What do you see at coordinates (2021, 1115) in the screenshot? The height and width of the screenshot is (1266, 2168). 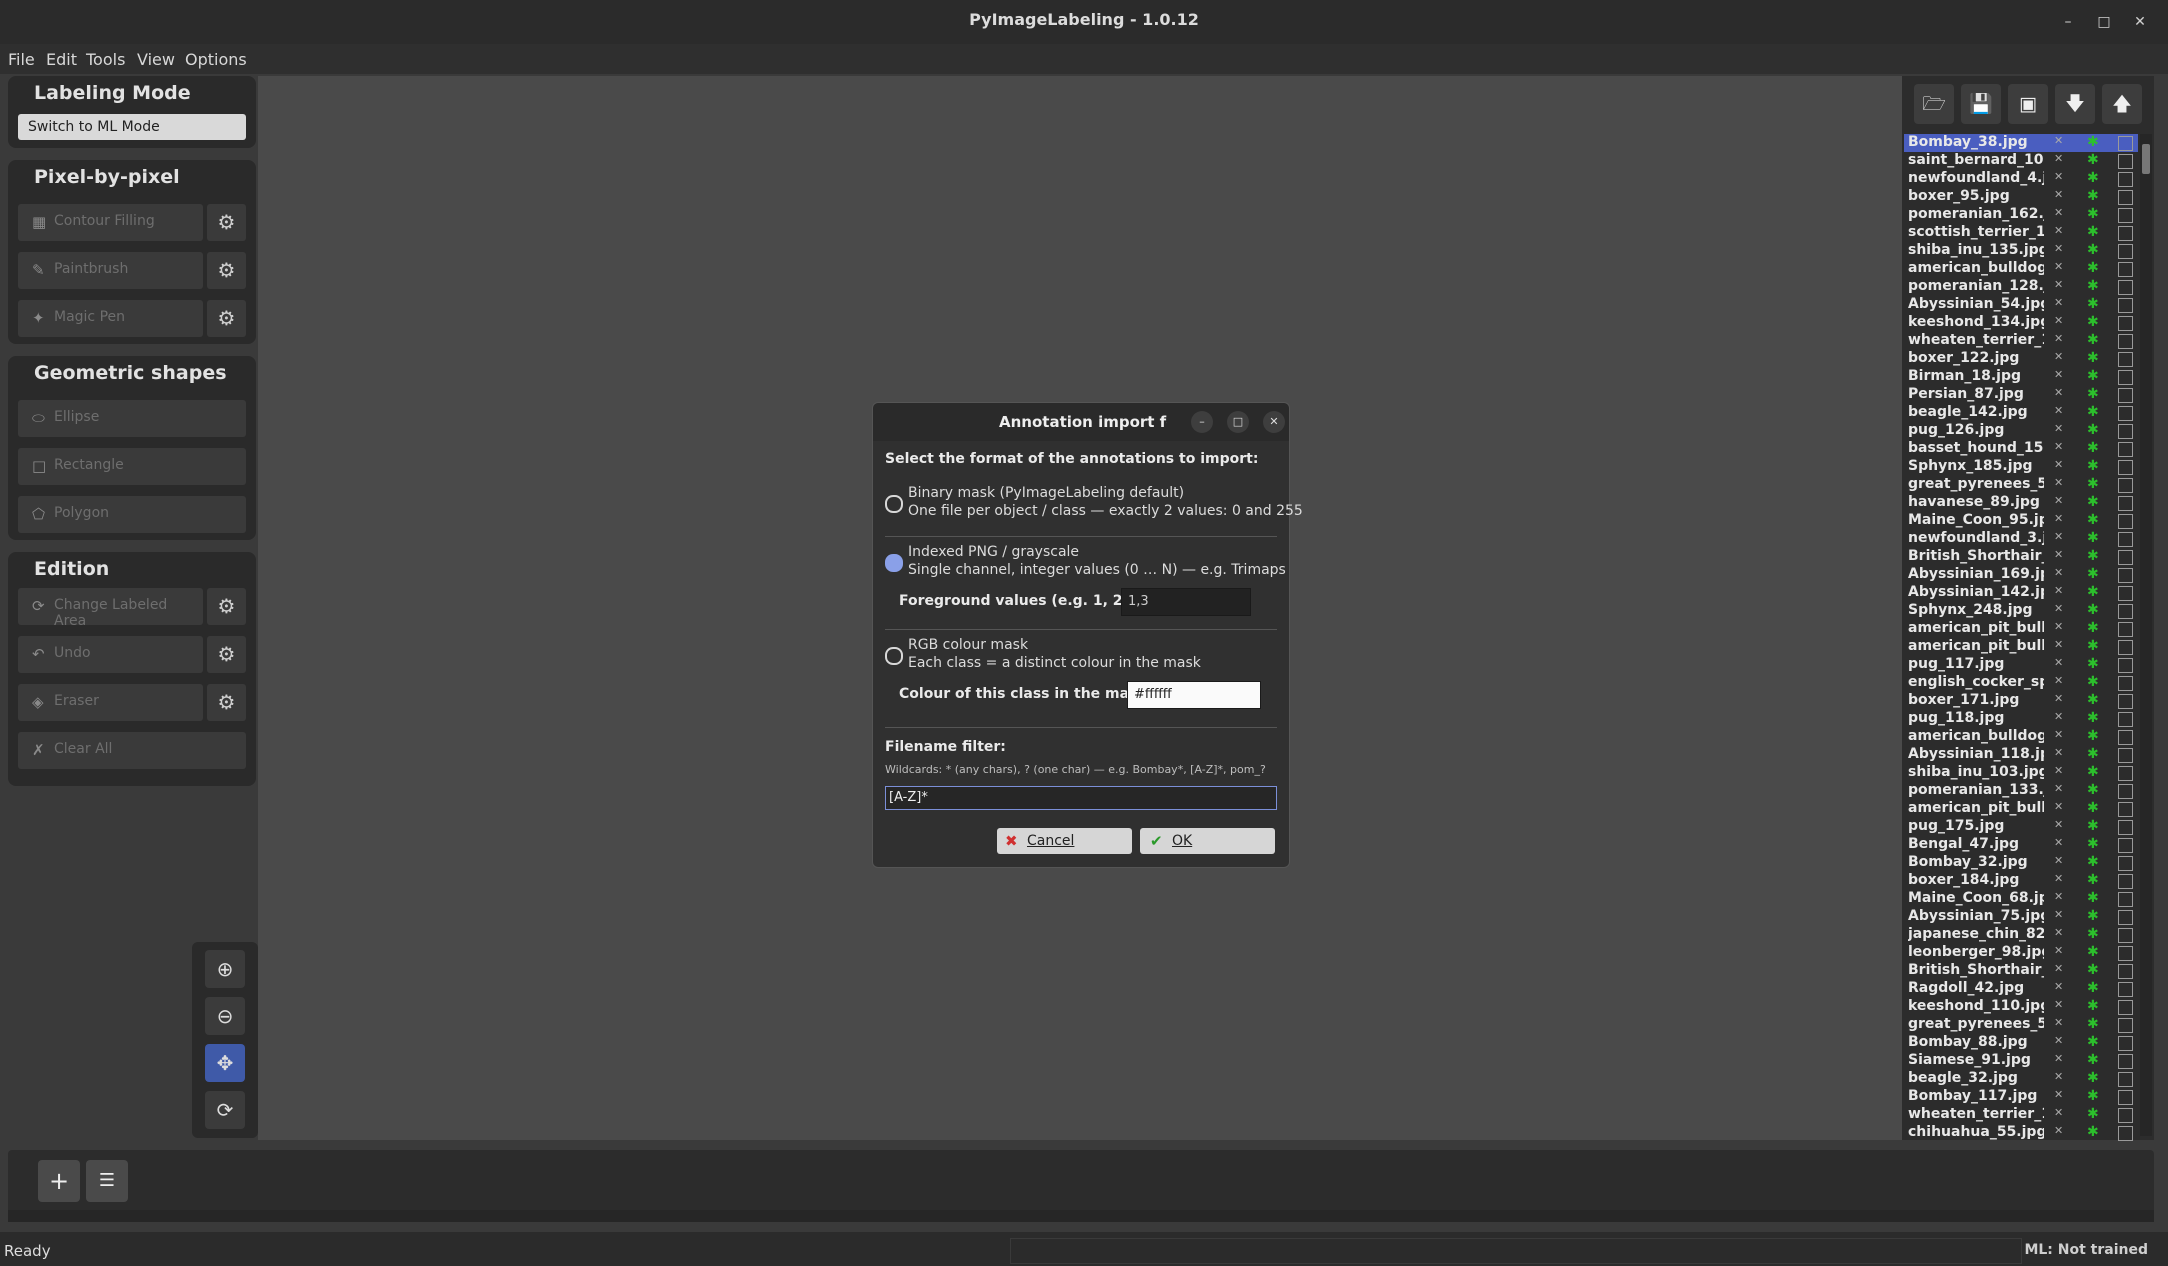 I see `file-list-item: wheaten_terrier_11 ✕ ✱` at bounding box center [2021, 1115].